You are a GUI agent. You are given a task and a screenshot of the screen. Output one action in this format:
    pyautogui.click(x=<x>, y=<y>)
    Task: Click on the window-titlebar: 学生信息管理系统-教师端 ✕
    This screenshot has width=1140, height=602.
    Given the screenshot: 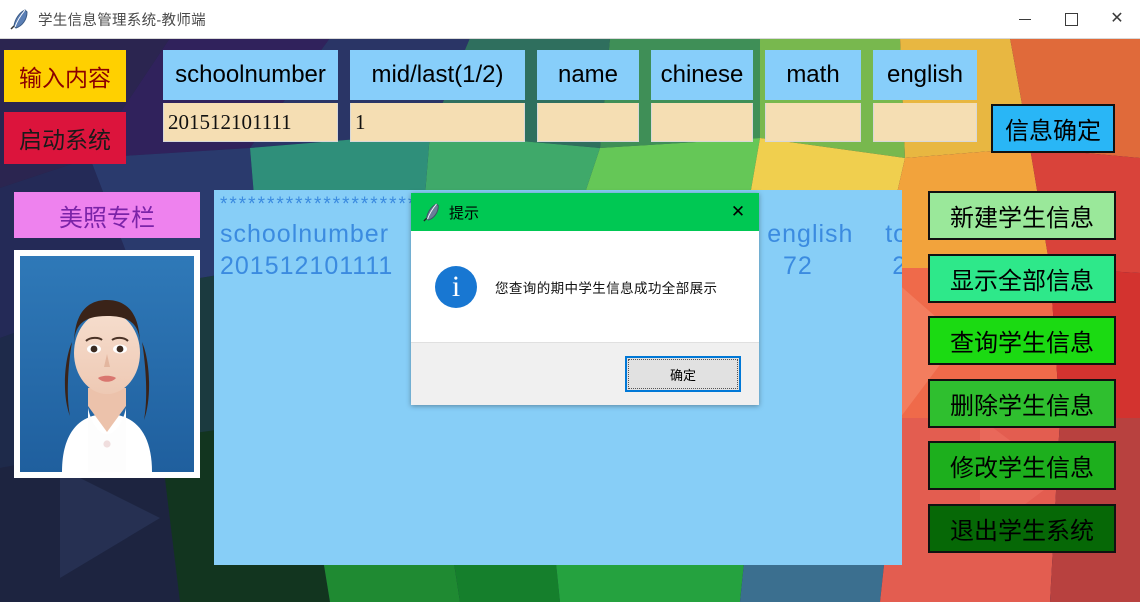 What is the action you would take?
    pyautogui.click(x=570, y=19)
    